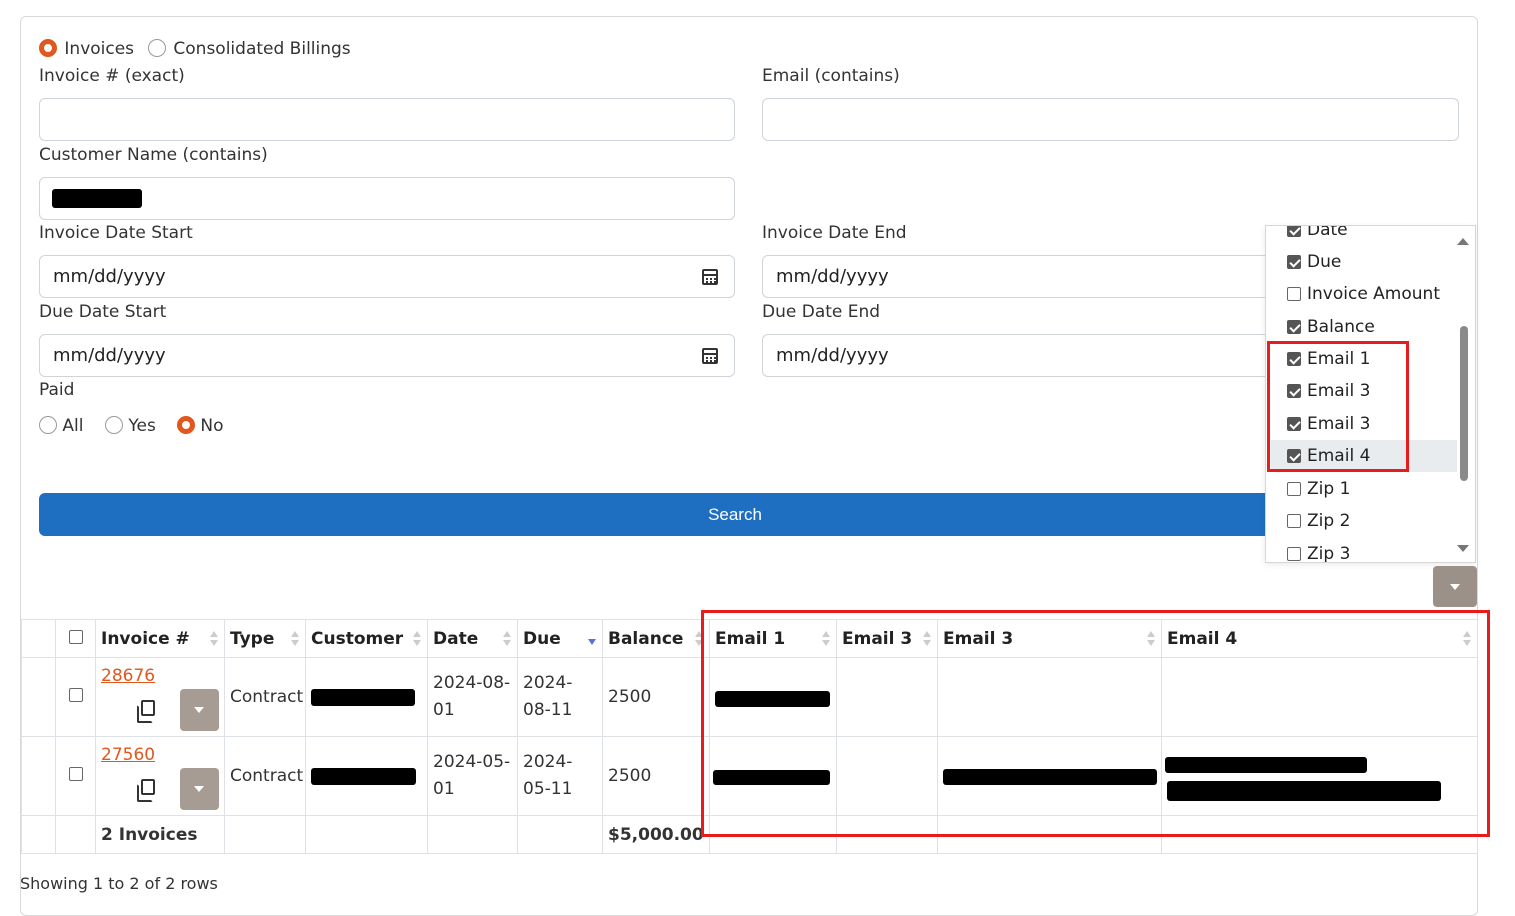  Describe the element at coordinates (472, 697) in the screenshot. I see `date-cell: 2024-08-01` at that location.